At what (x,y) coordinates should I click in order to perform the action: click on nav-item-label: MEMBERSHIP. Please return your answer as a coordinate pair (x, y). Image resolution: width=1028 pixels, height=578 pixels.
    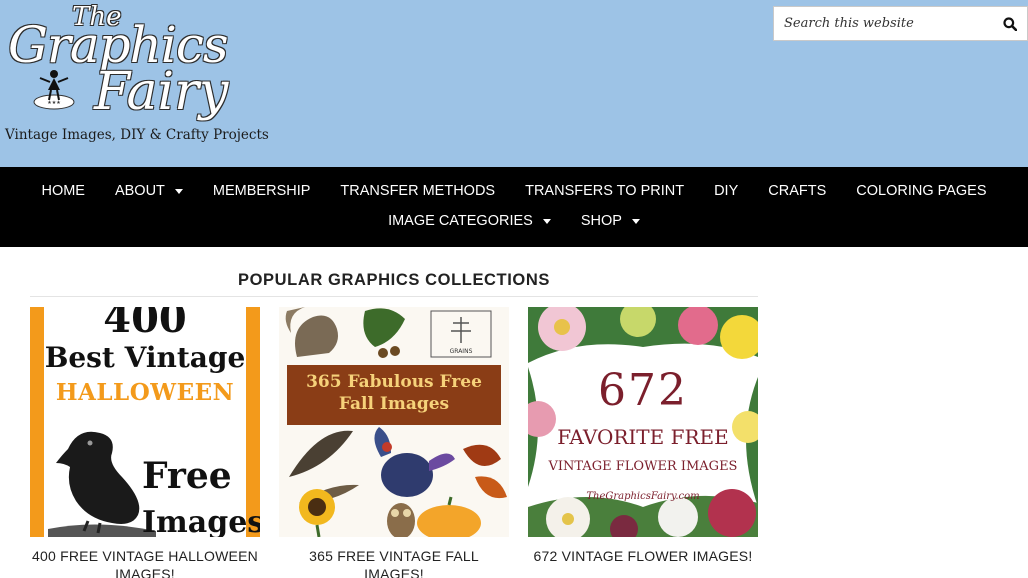
    Looking at the image, I should click on (261, 191).